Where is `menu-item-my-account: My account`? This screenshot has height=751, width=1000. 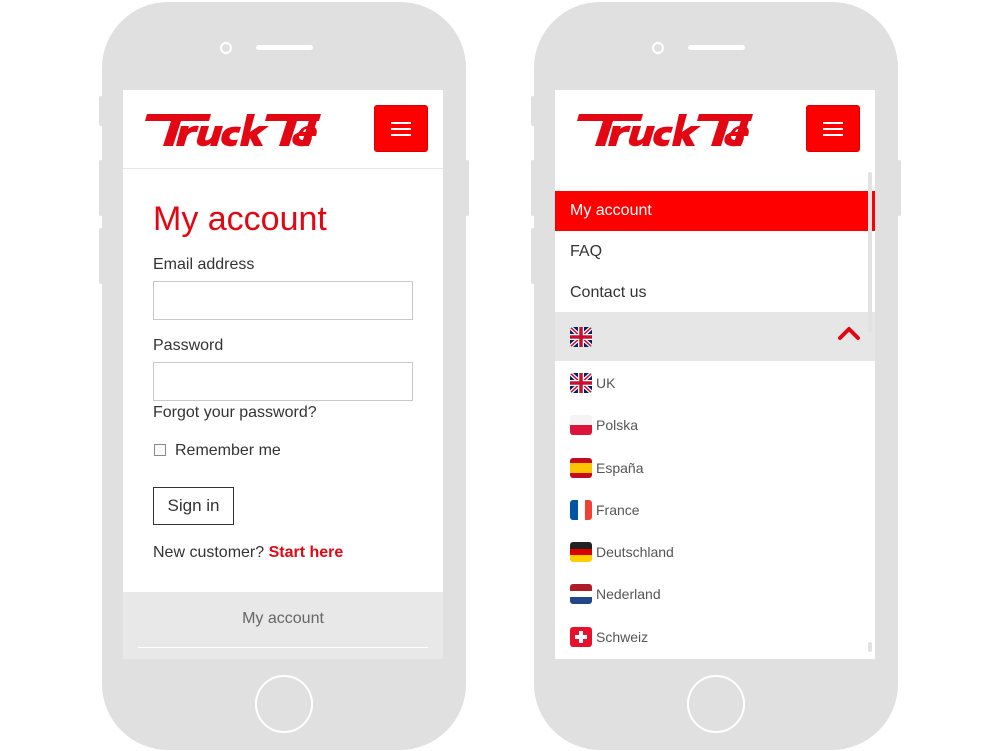 menu-item-my-account: My account is located at coordinates (715, 211).